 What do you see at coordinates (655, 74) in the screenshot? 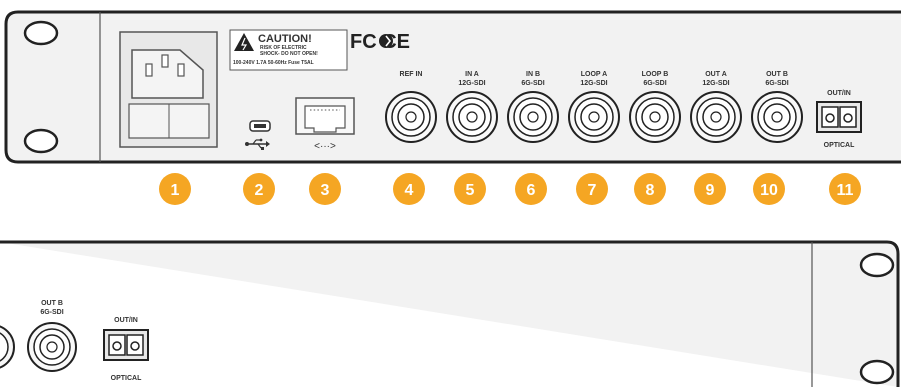
I see `bnc-label-line1: LOOP B` at bounding box center [655, 74].